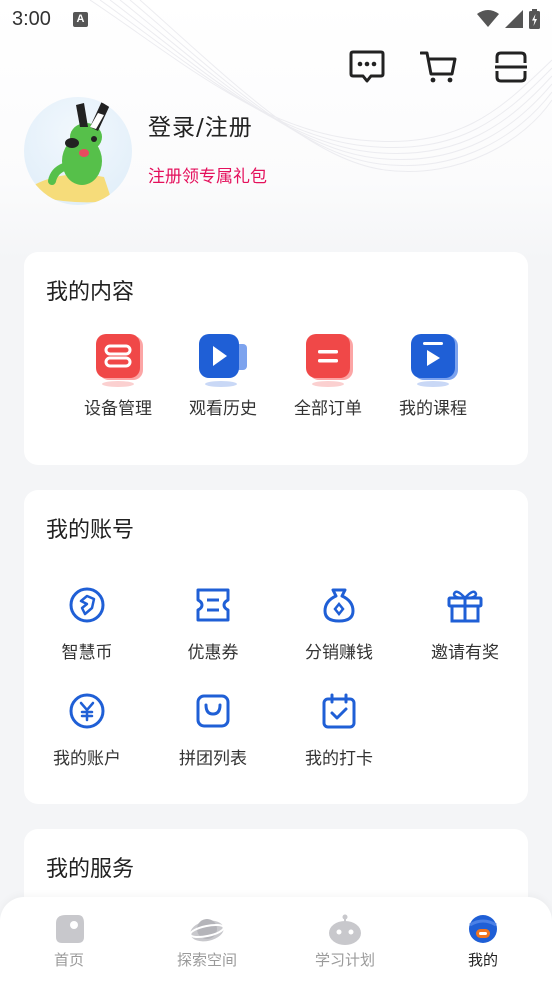  Describe the element at coordinates (207, 125) in the screenshot. I see `login-register-link: 登录/注册` at that location.